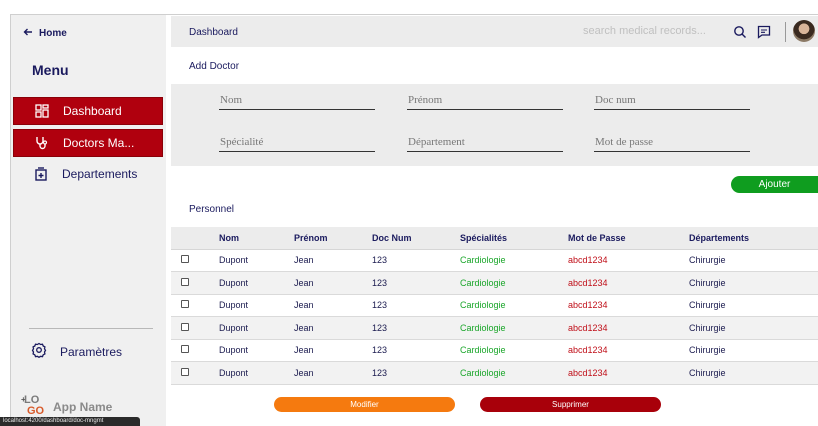 This screenshot has width=818, height=426. Describe the element at coordinates (485, 142) in the screenshot. I see `departement-field` at that location.